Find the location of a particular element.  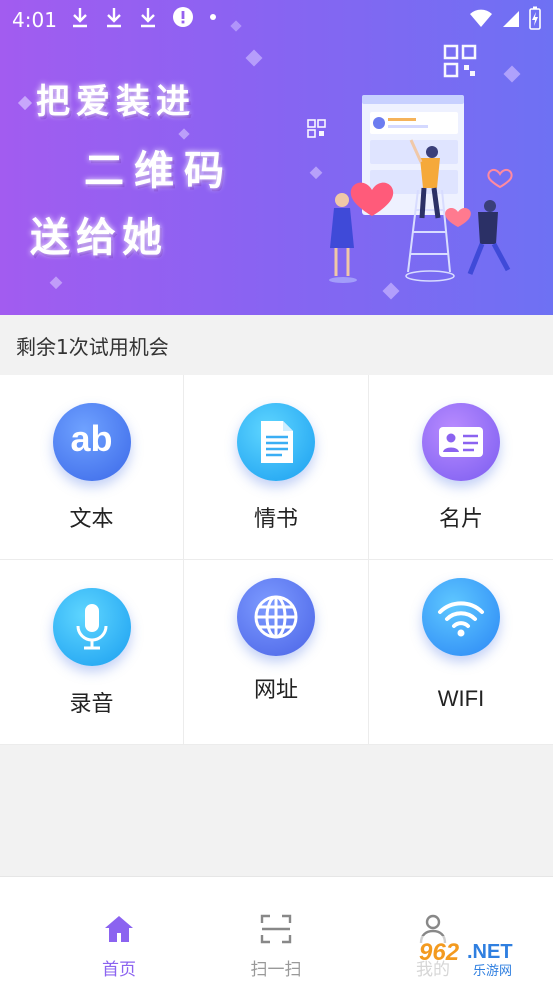

id-card-icon is located at coordinates (461, 442).